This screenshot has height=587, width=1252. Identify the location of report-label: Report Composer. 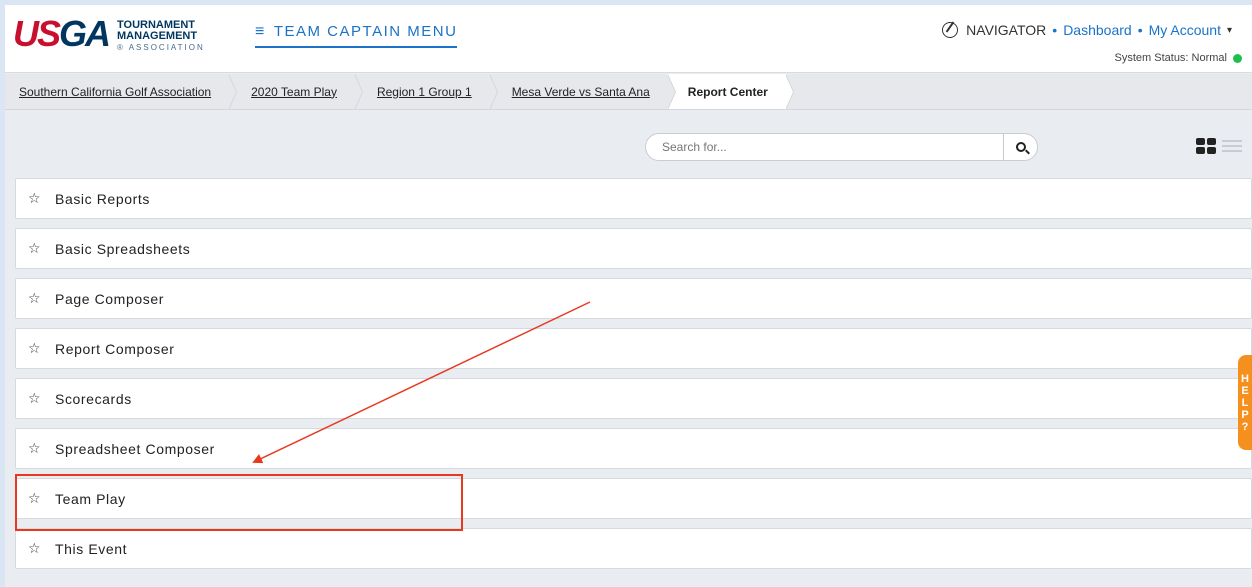
(115, 348).